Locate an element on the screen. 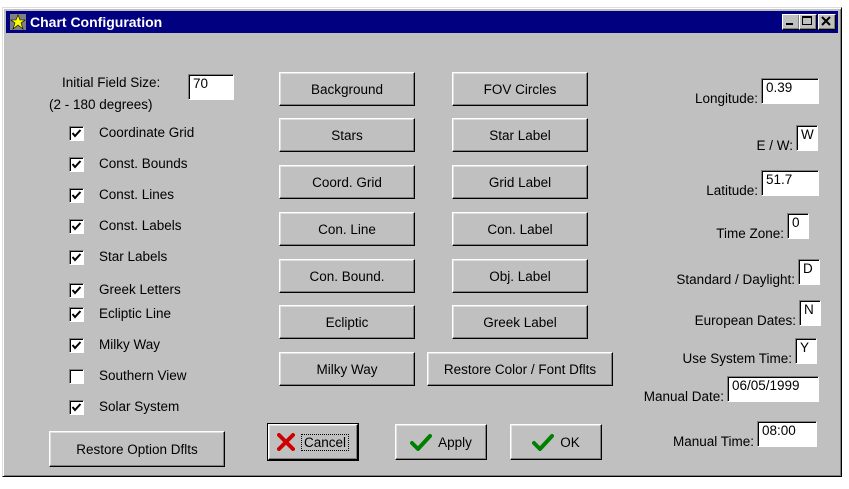 This screenshot has height=489, width=849. setting-label-9: Manual Time: is located at coordinates (713, 441).